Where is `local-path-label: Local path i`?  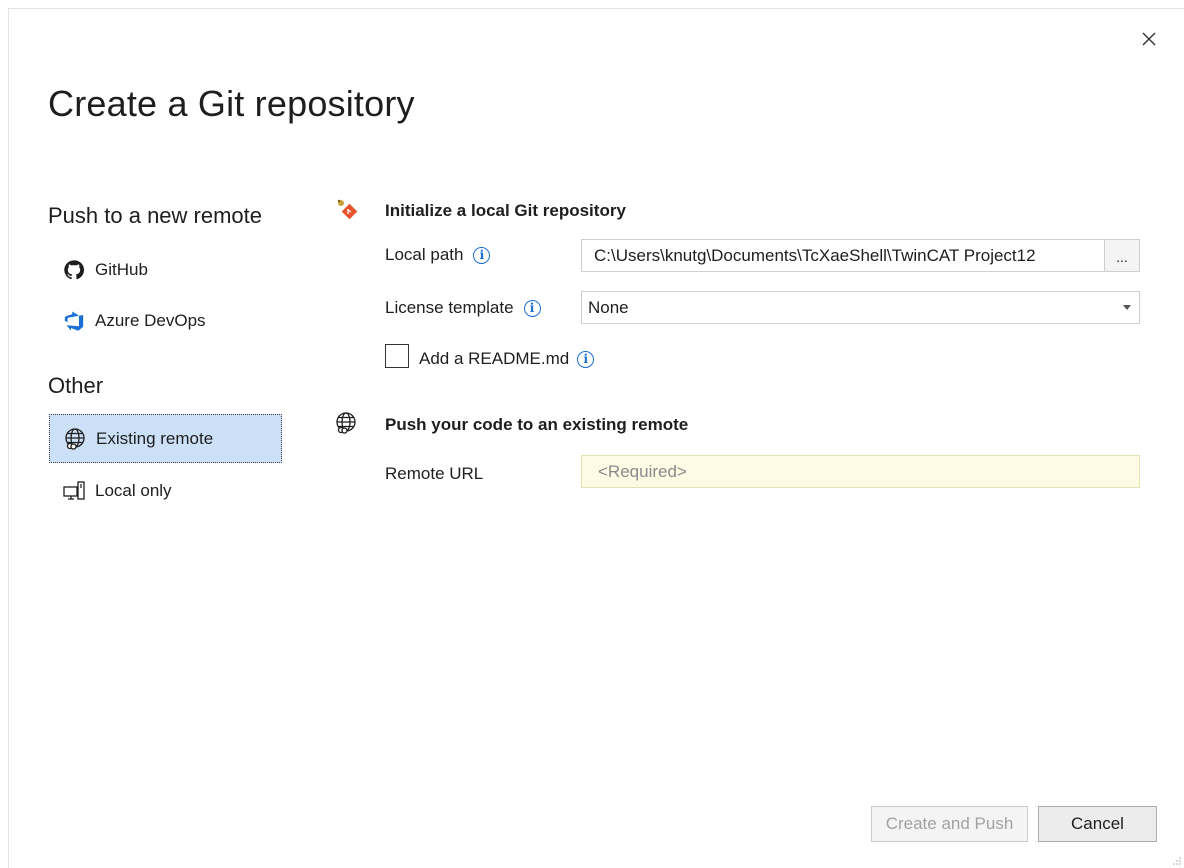
local-path-label: Local path i is located at coordinates (438, 255).